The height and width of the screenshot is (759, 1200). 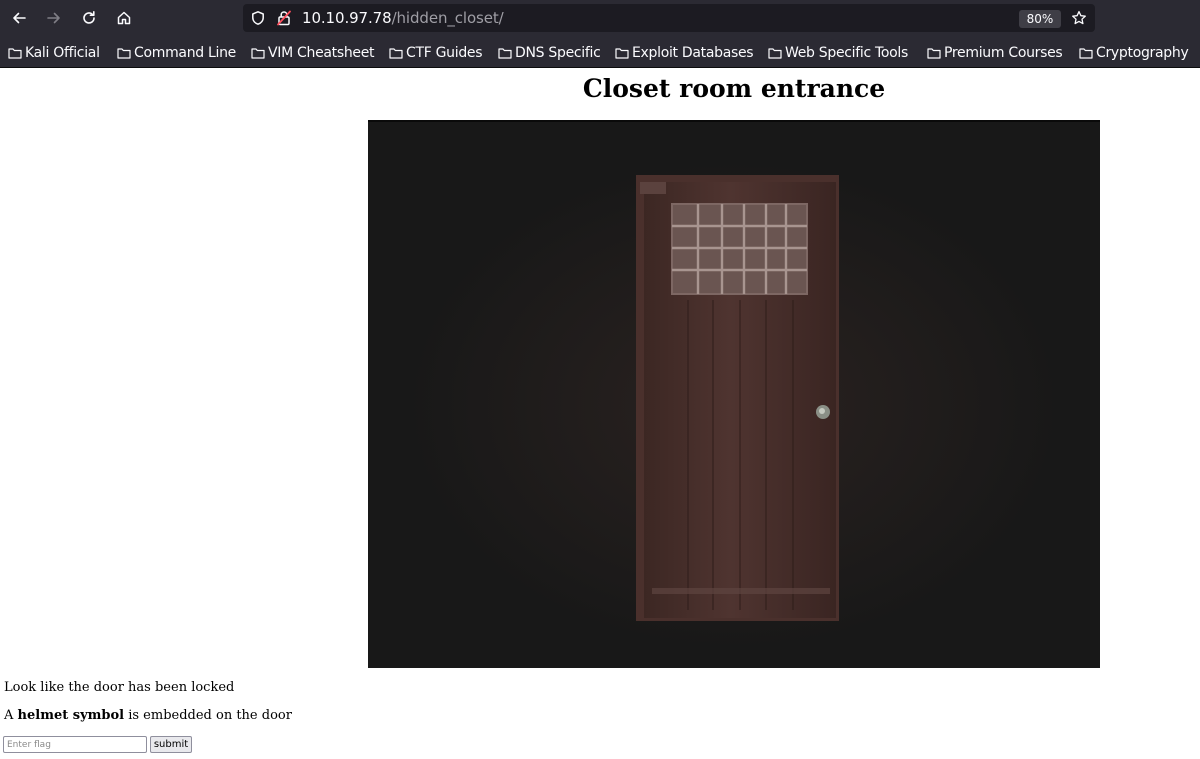 I want to click on arrow-left-icon, so click(x=19, y=18).